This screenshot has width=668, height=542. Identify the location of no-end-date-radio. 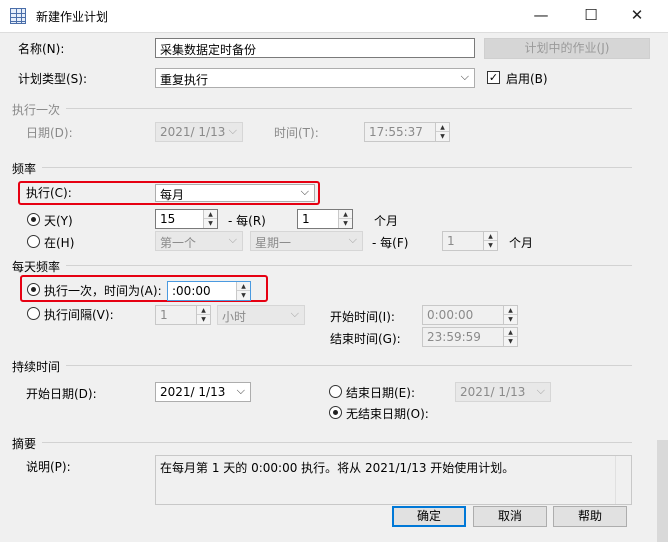
(335, 412).